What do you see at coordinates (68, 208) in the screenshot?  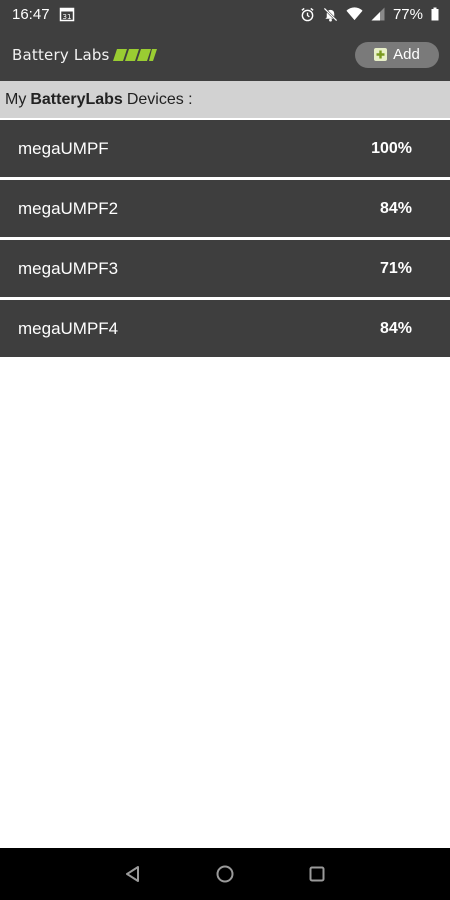 I see `device-name: megaUMPF2` at bounding box center [68, 208].